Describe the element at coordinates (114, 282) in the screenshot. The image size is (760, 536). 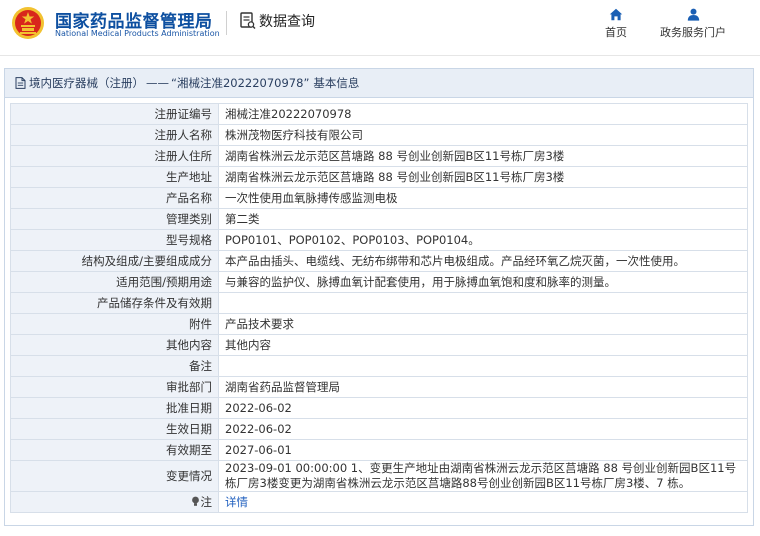
I see `field-label: 适用范围/预期用途` at that location.